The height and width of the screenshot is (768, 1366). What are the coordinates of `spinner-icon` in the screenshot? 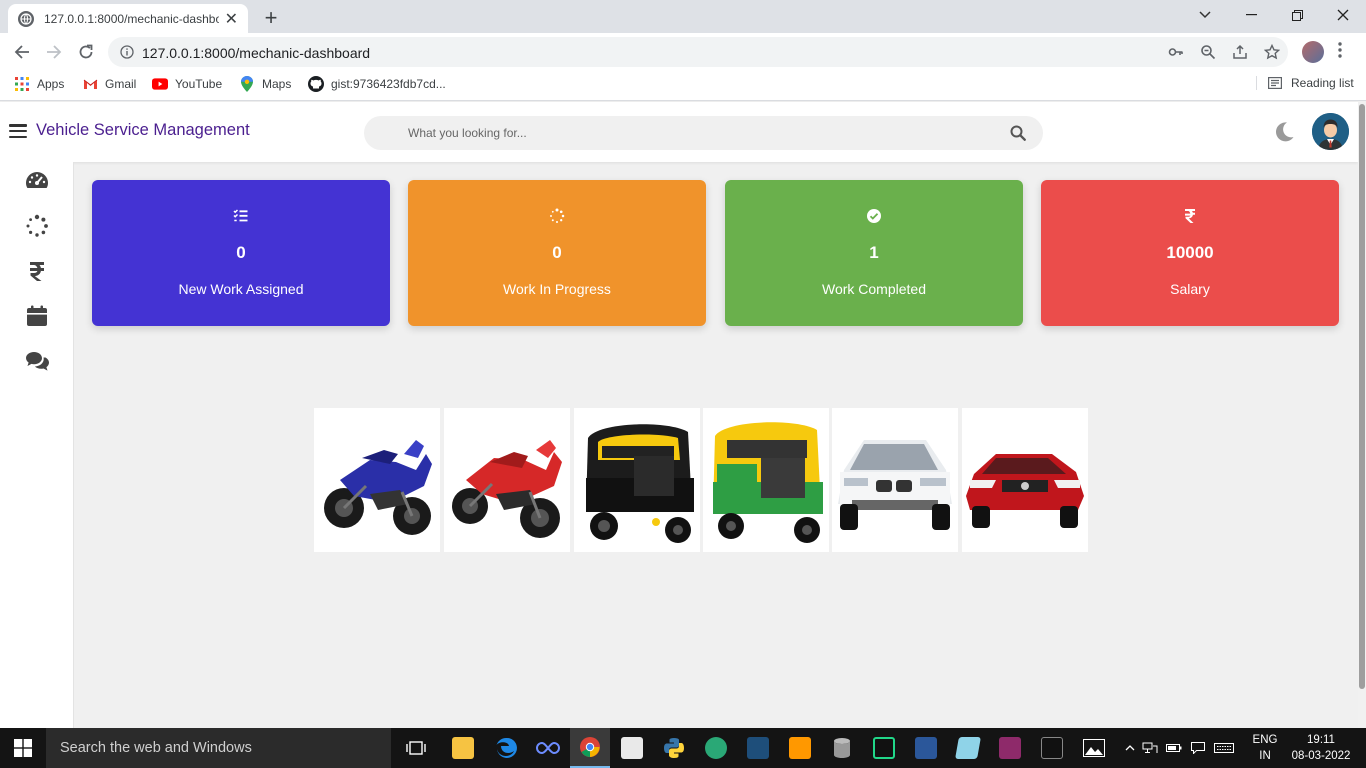 It's located at (37, 228).